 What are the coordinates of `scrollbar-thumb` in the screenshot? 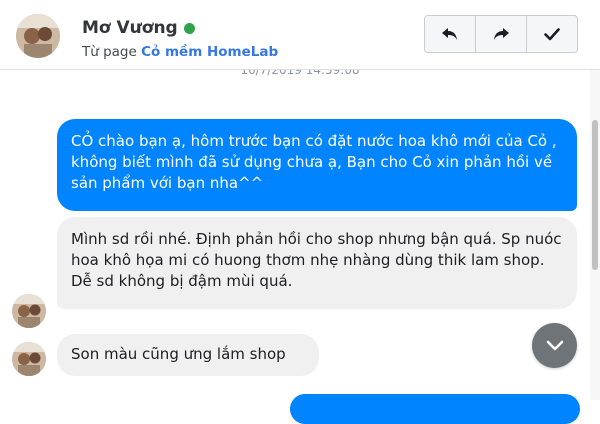 It's located at (595, 195).